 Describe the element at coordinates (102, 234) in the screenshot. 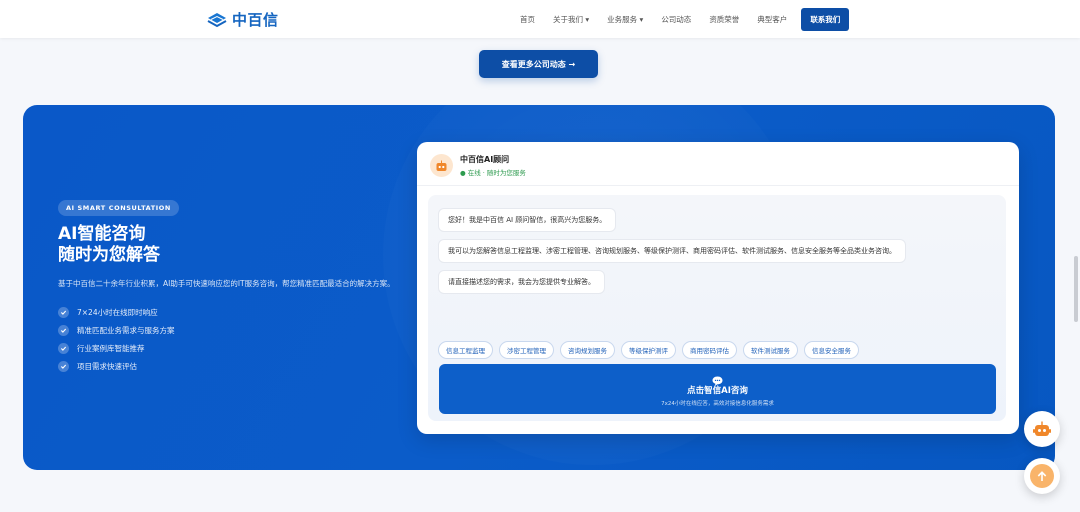

I see `title-line-1: AI智能咨询` at that location.